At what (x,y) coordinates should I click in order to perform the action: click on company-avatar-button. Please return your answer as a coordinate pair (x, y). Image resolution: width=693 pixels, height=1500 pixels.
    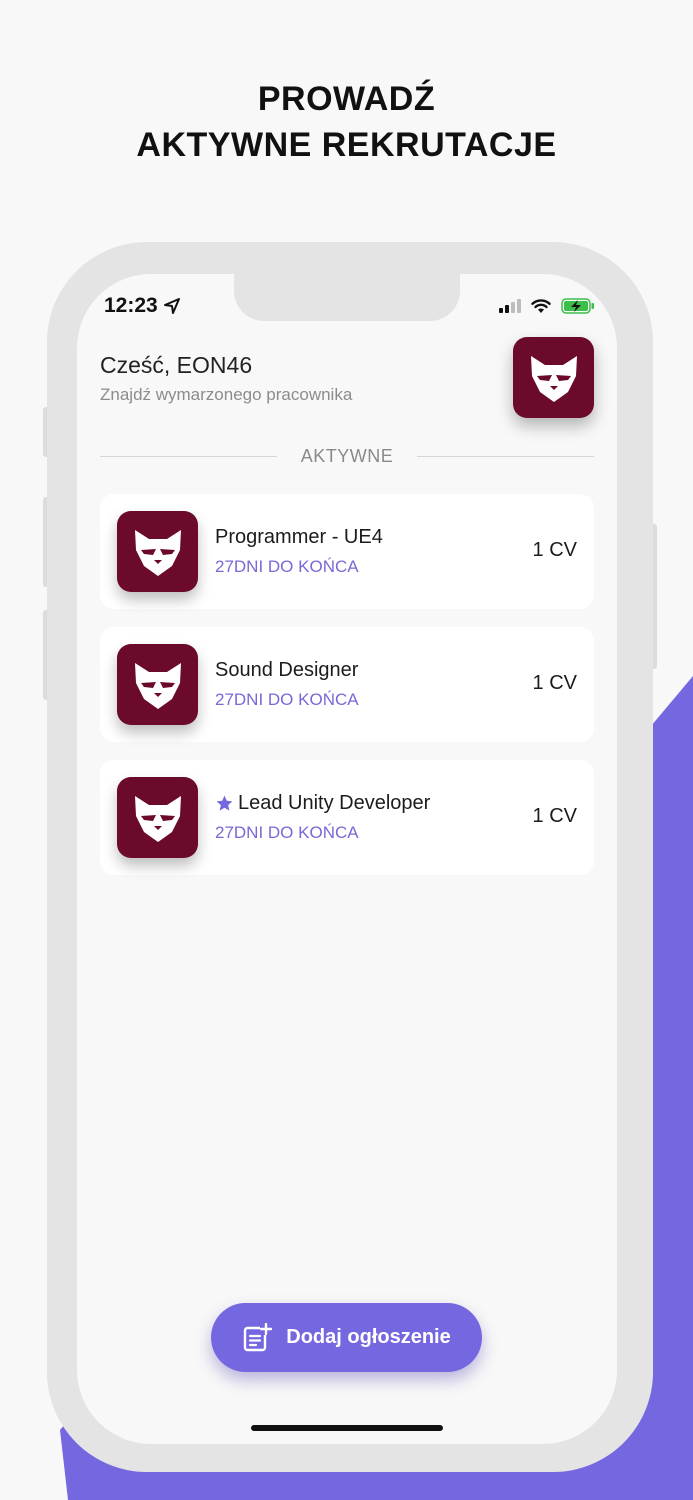
    Looking at the image, I should click on (553, 377).